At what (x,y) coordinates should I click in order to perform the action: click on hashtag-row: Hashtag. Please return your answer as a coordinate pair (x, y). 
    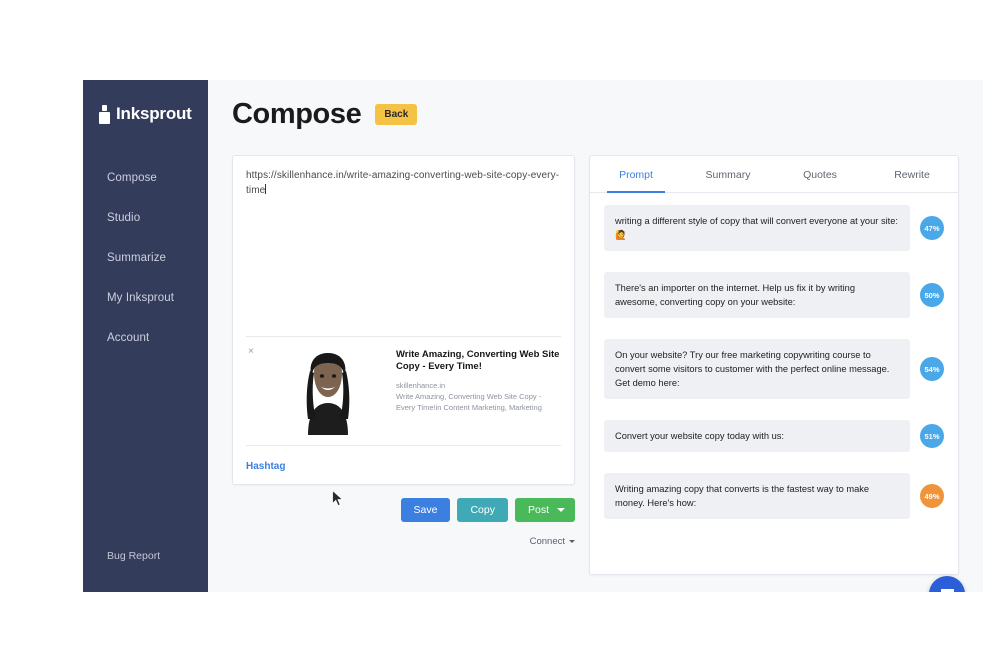
    Looking at the image, I should click on (403, 459).